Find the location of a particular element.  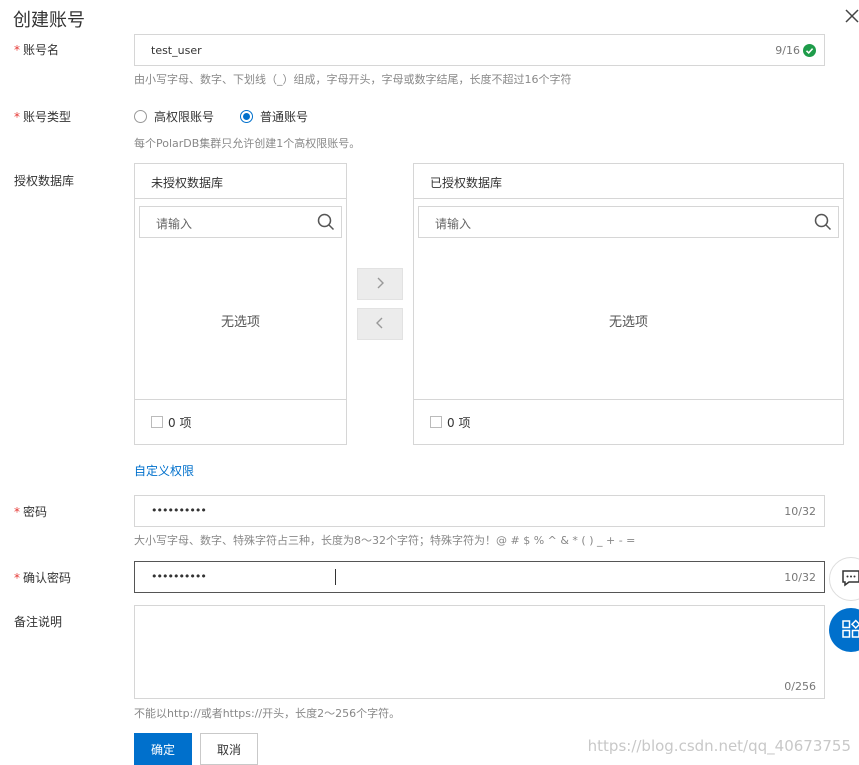

move-left-button is located at coordinates (380, 324).